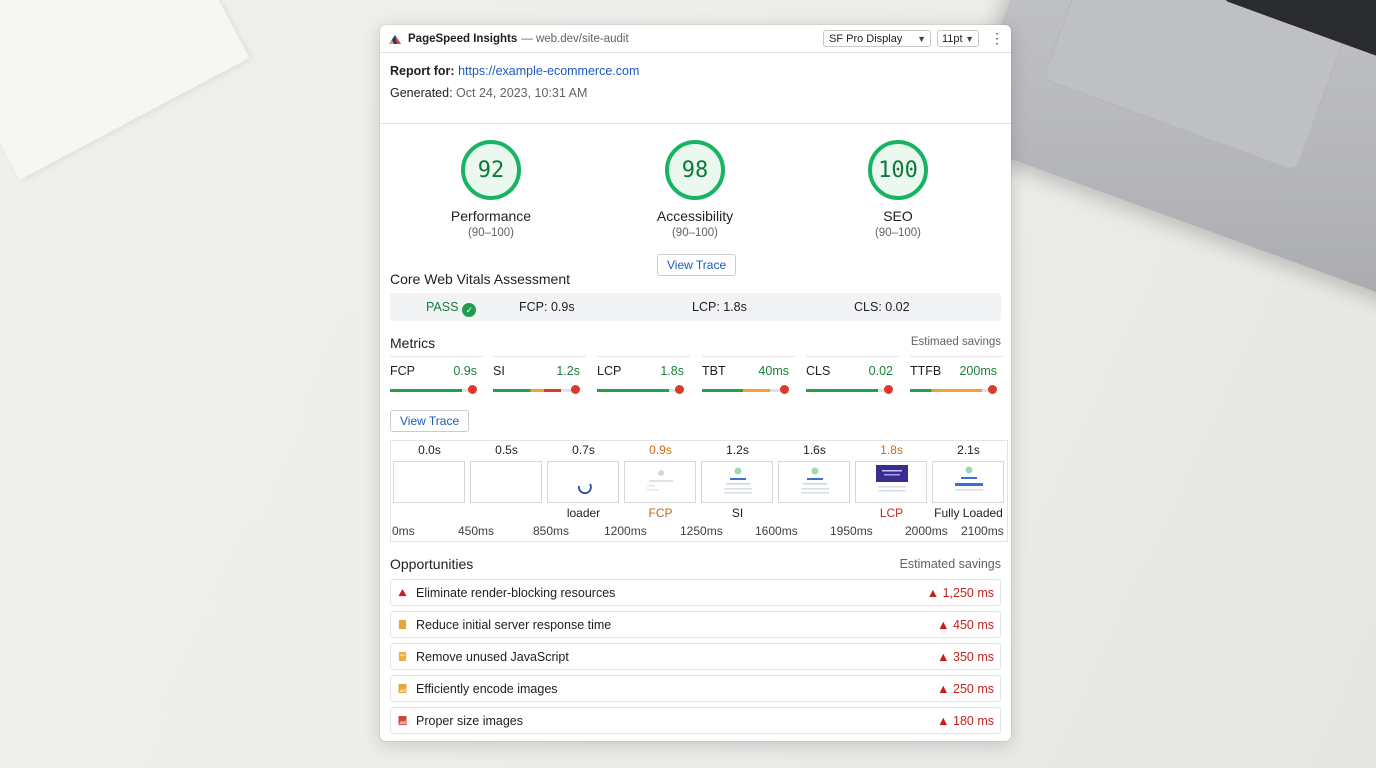 The height and width of the screenshot is (768, 1376). Describe the element at coordinates (695, 233) in the screenshot. I see `accessibility-range: (90–100)` at that location.